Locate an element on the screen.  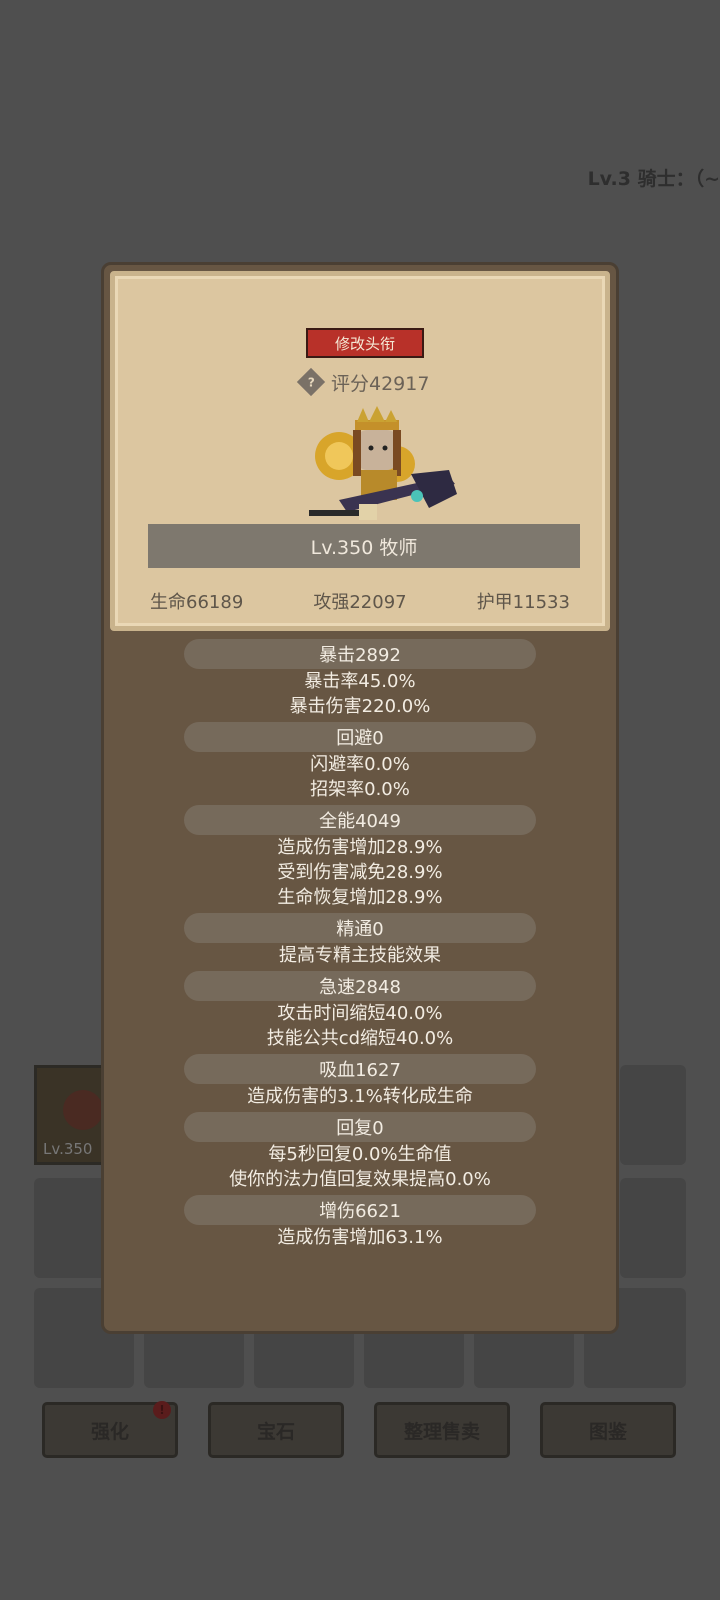
enhance-button-label: 强化 is located at coordinates (109, 1431).